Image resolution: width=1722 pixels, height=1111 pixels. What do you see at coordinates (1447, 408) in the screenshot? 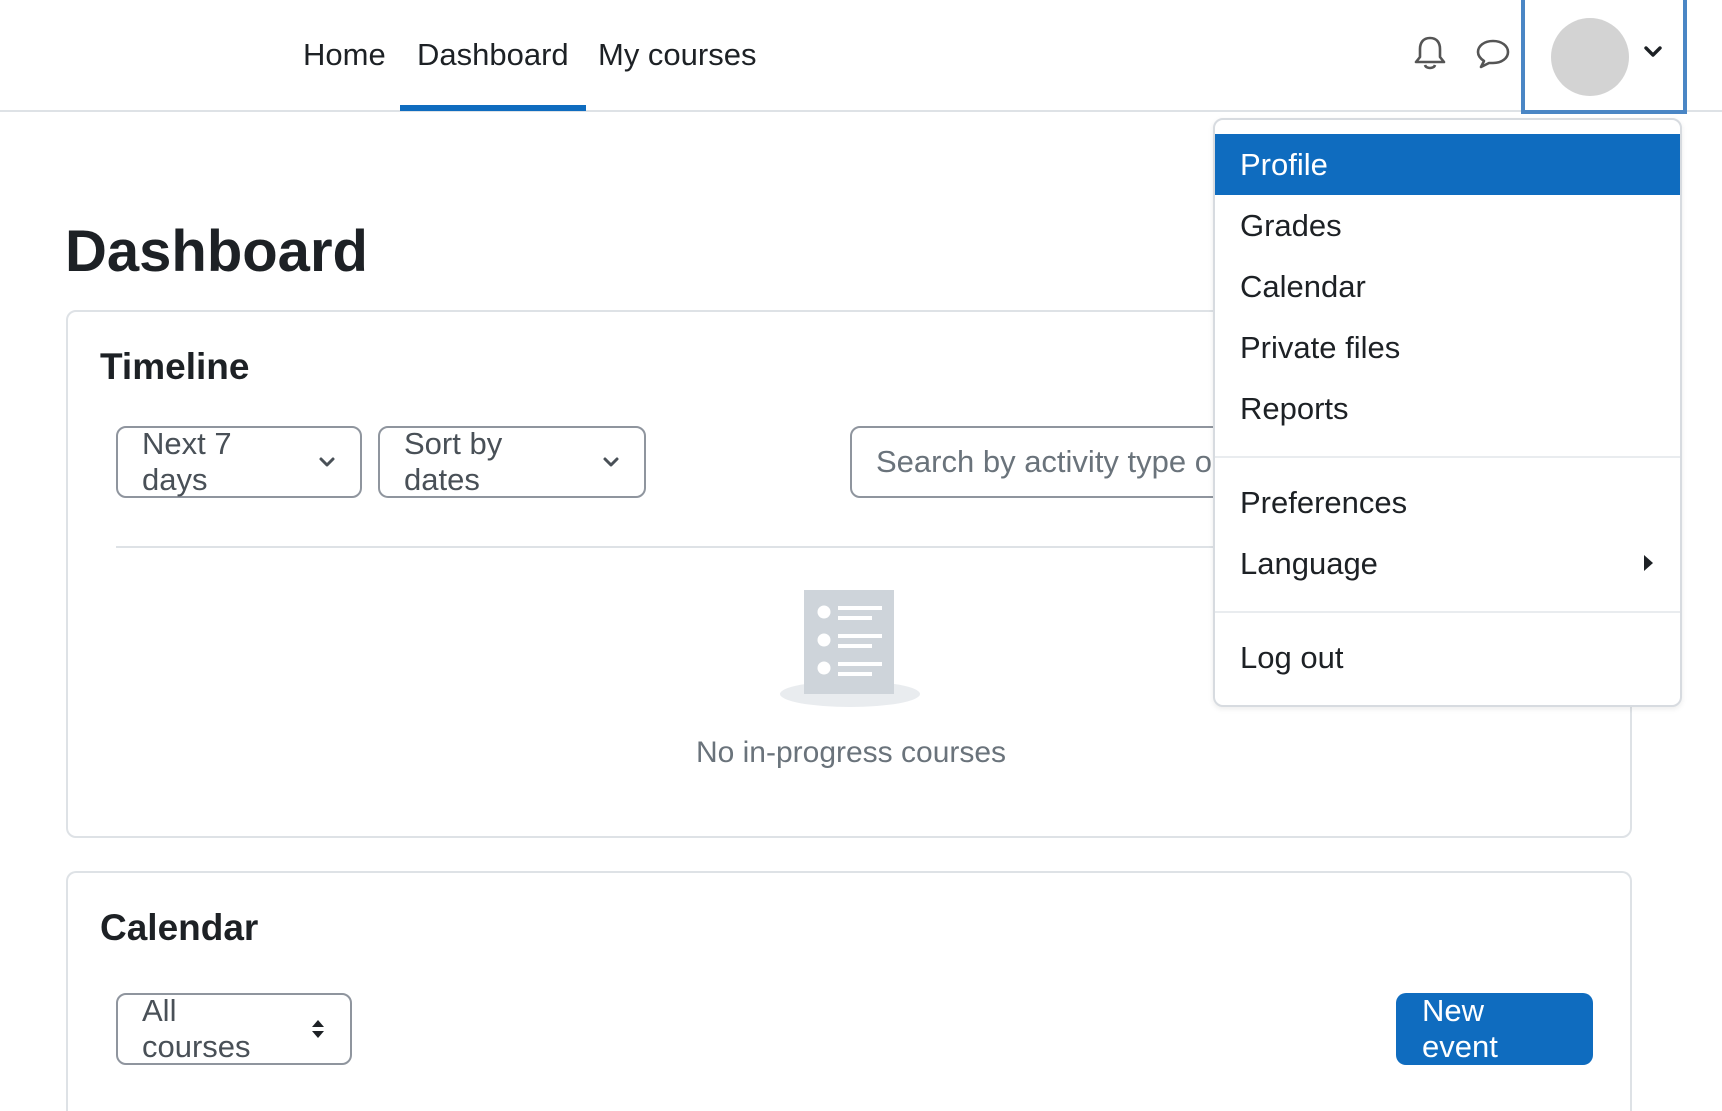
I see `menu-item-reports: Reports` at bounding box center [1447, 408].